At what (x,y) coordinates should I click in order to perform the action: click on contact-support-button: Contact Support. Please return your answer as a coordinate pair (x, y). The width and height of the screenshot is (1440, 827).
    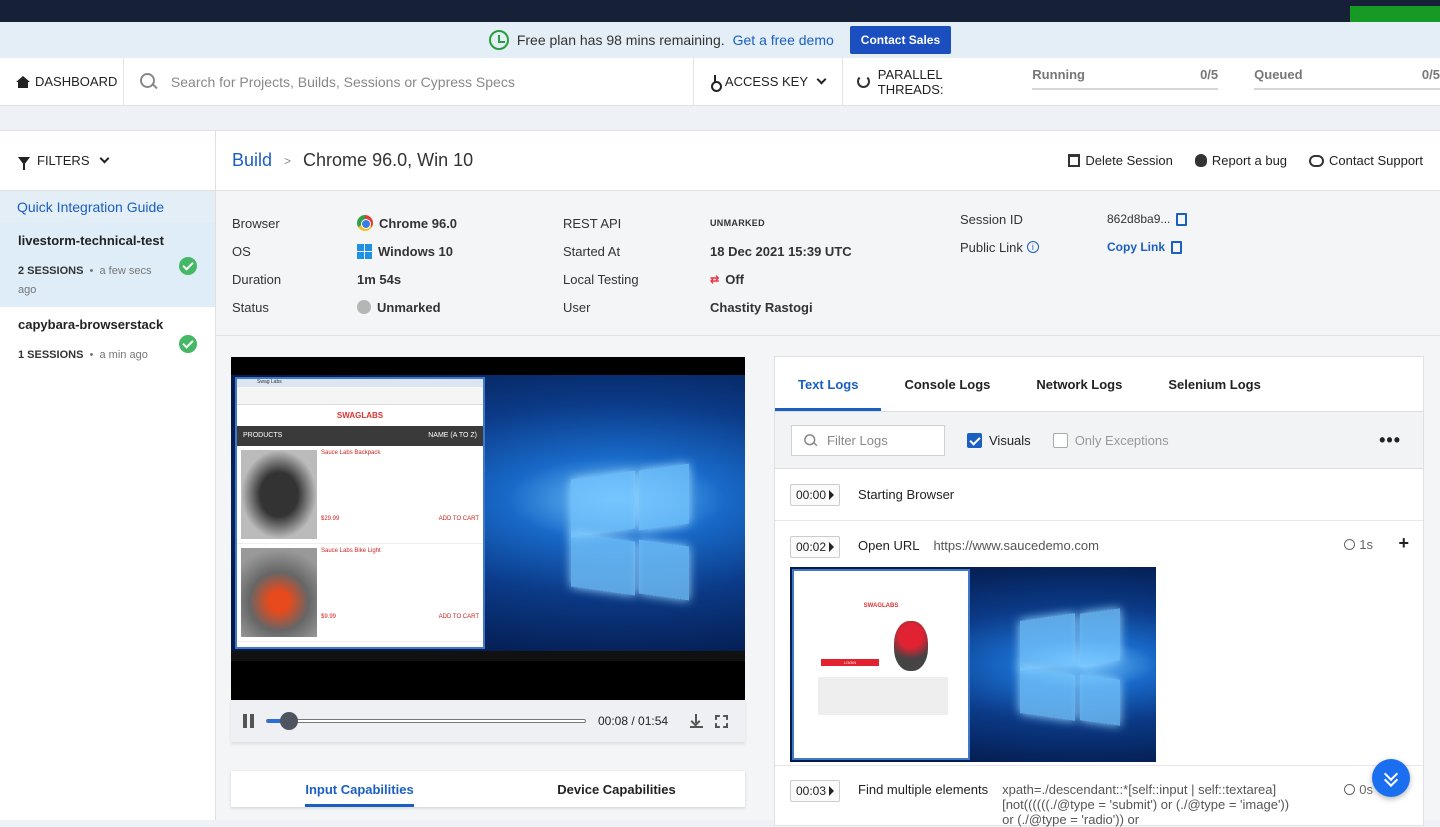
    Looking at the image, I should click on (1366, 160).